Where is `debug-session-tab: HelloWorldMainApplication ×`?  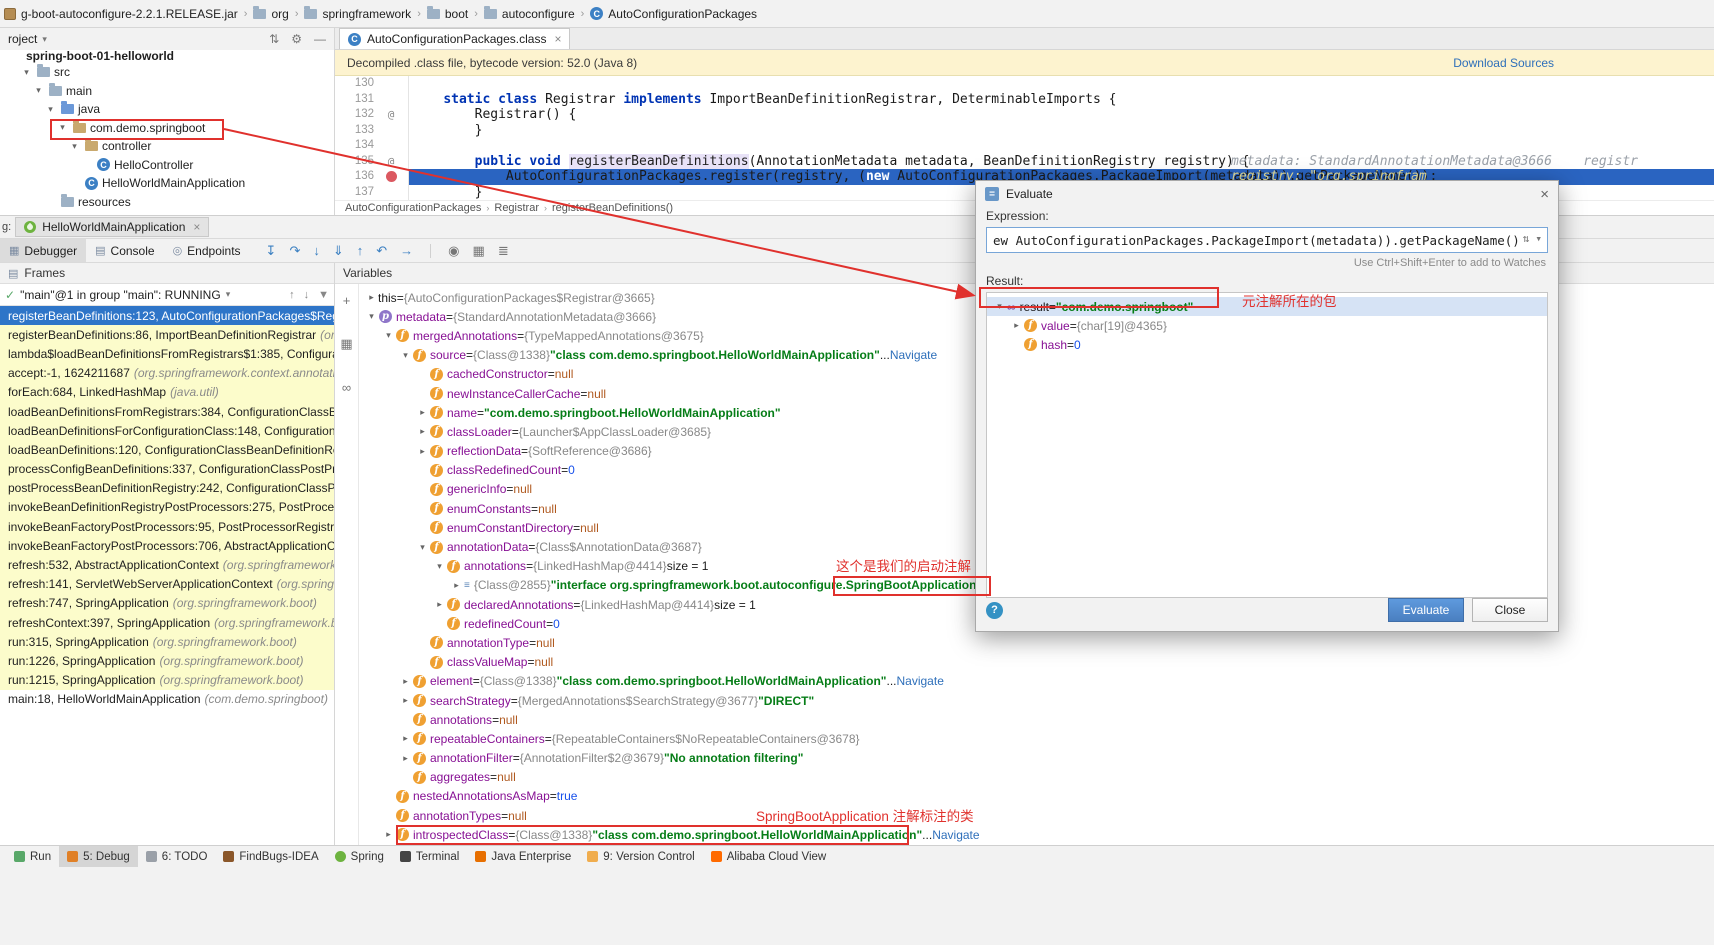
debug-session-tab: HelloWorldMainApplication × is located at coordinates (112, 227).